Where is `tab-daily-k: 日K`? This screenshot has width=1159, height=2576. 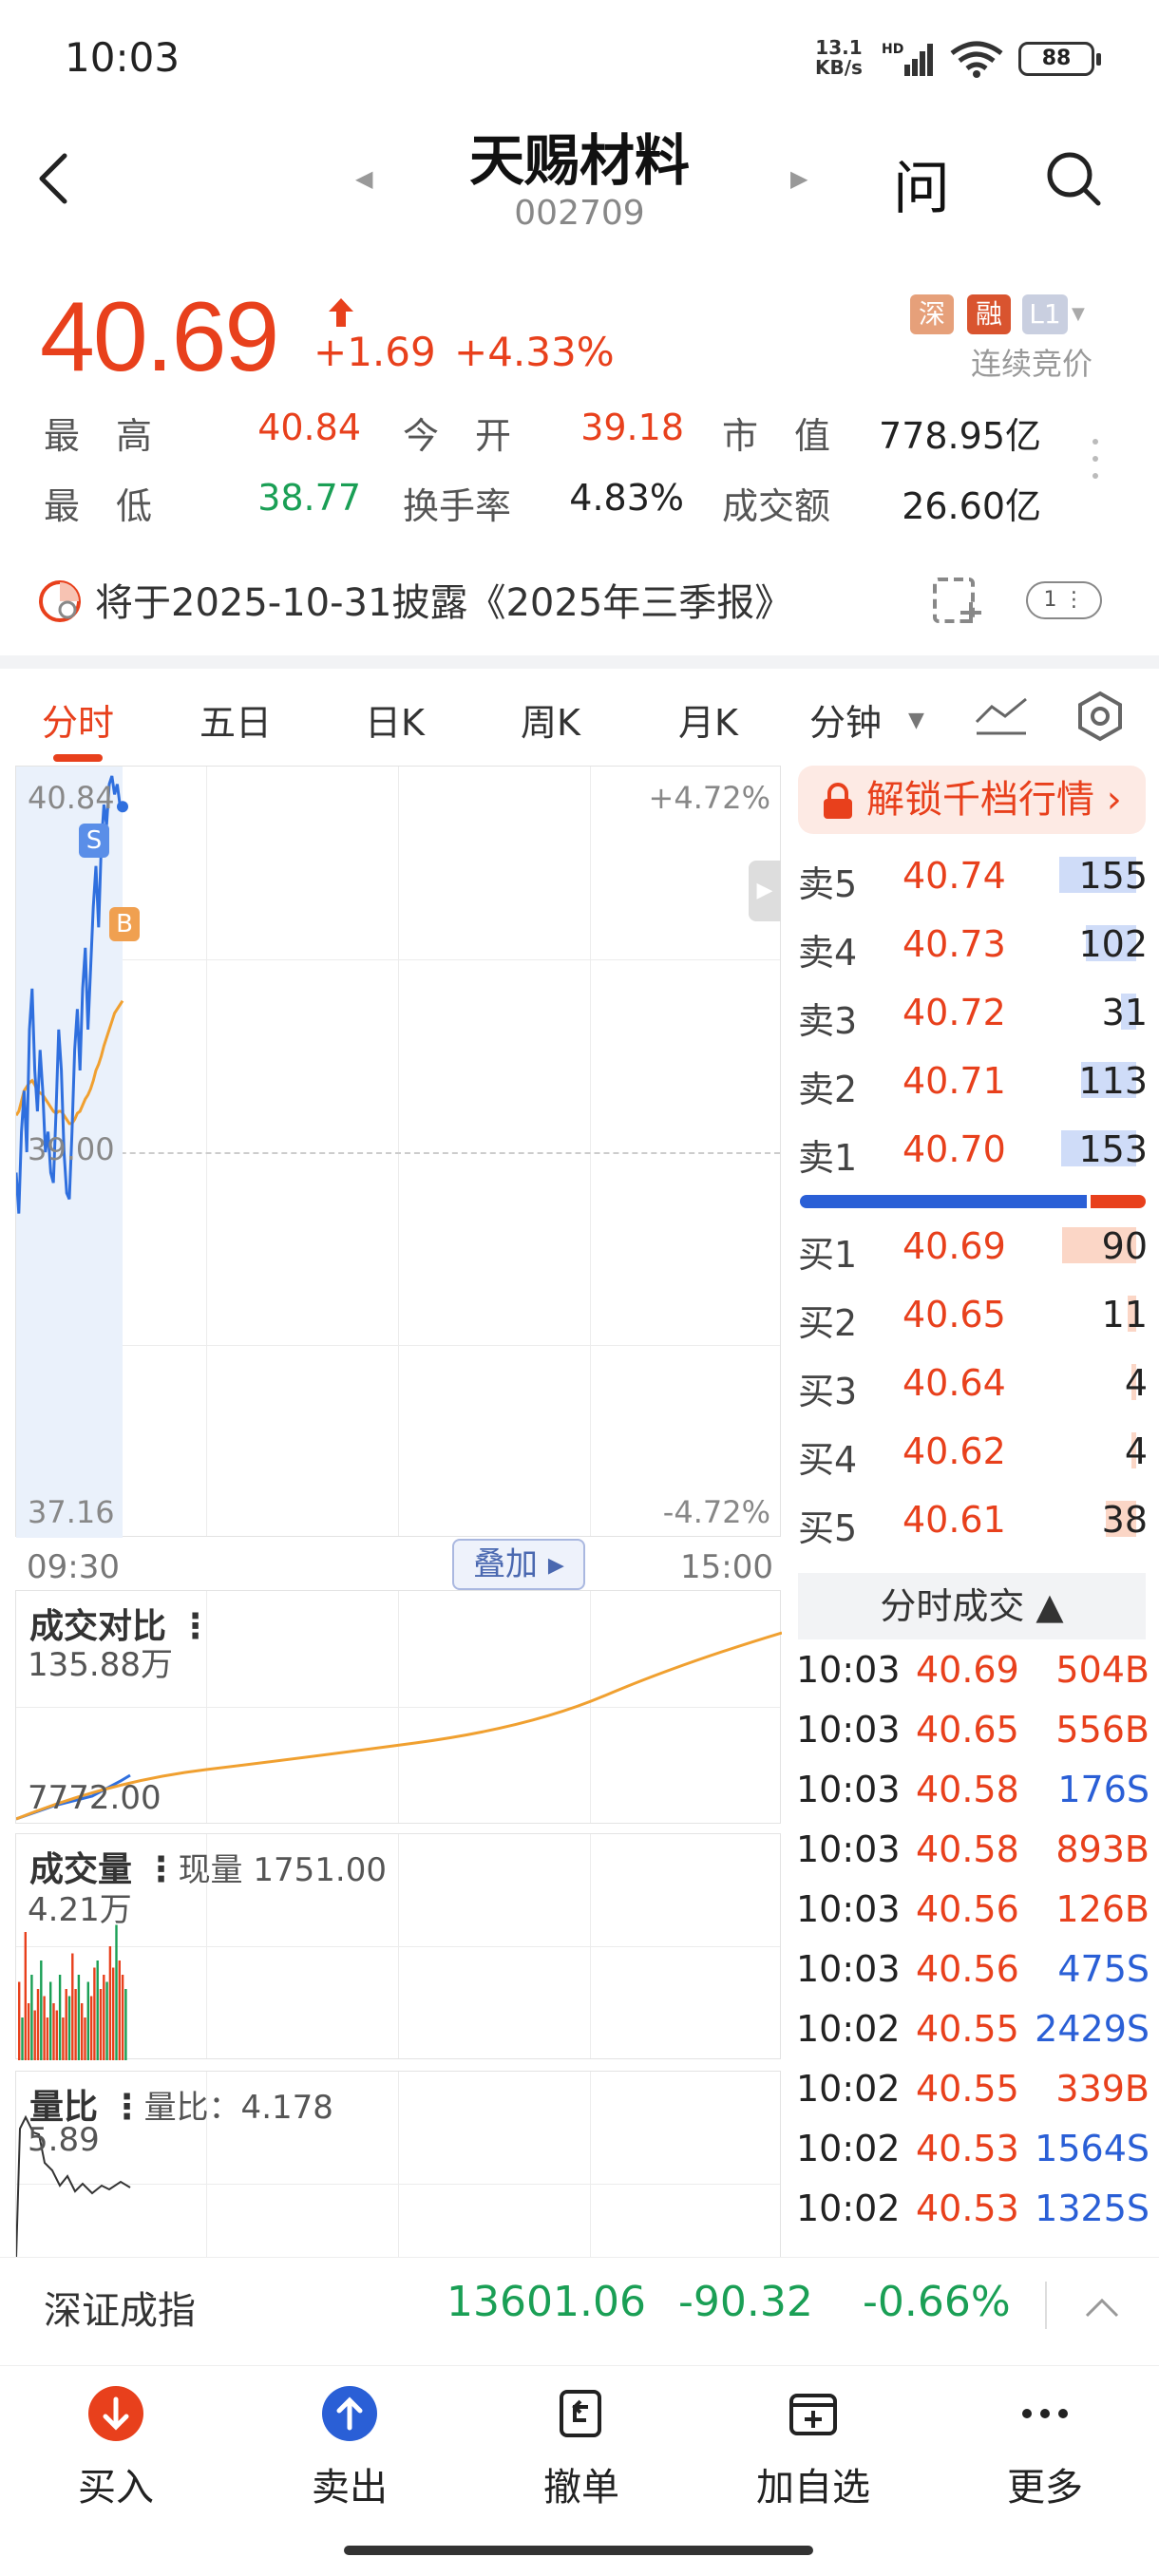
tab-daily-k: 日K is located at coordinates (395, 719).